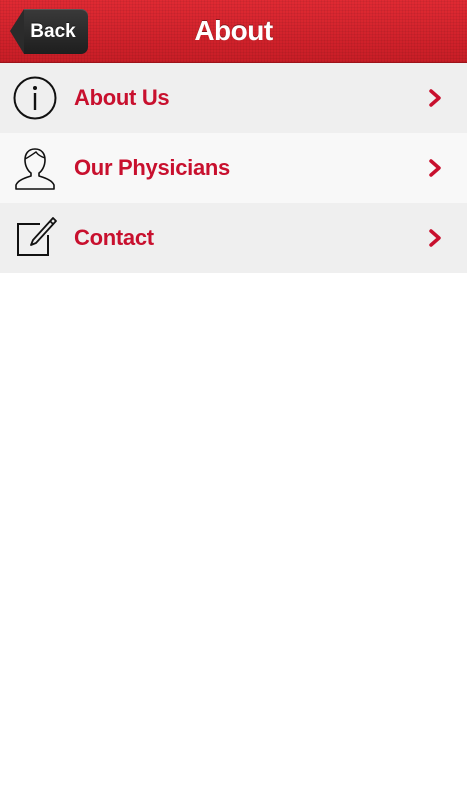 The height and width of the screenshot is (800, 467). I want to click on menu-item-label: About Us, so click(122, 97).